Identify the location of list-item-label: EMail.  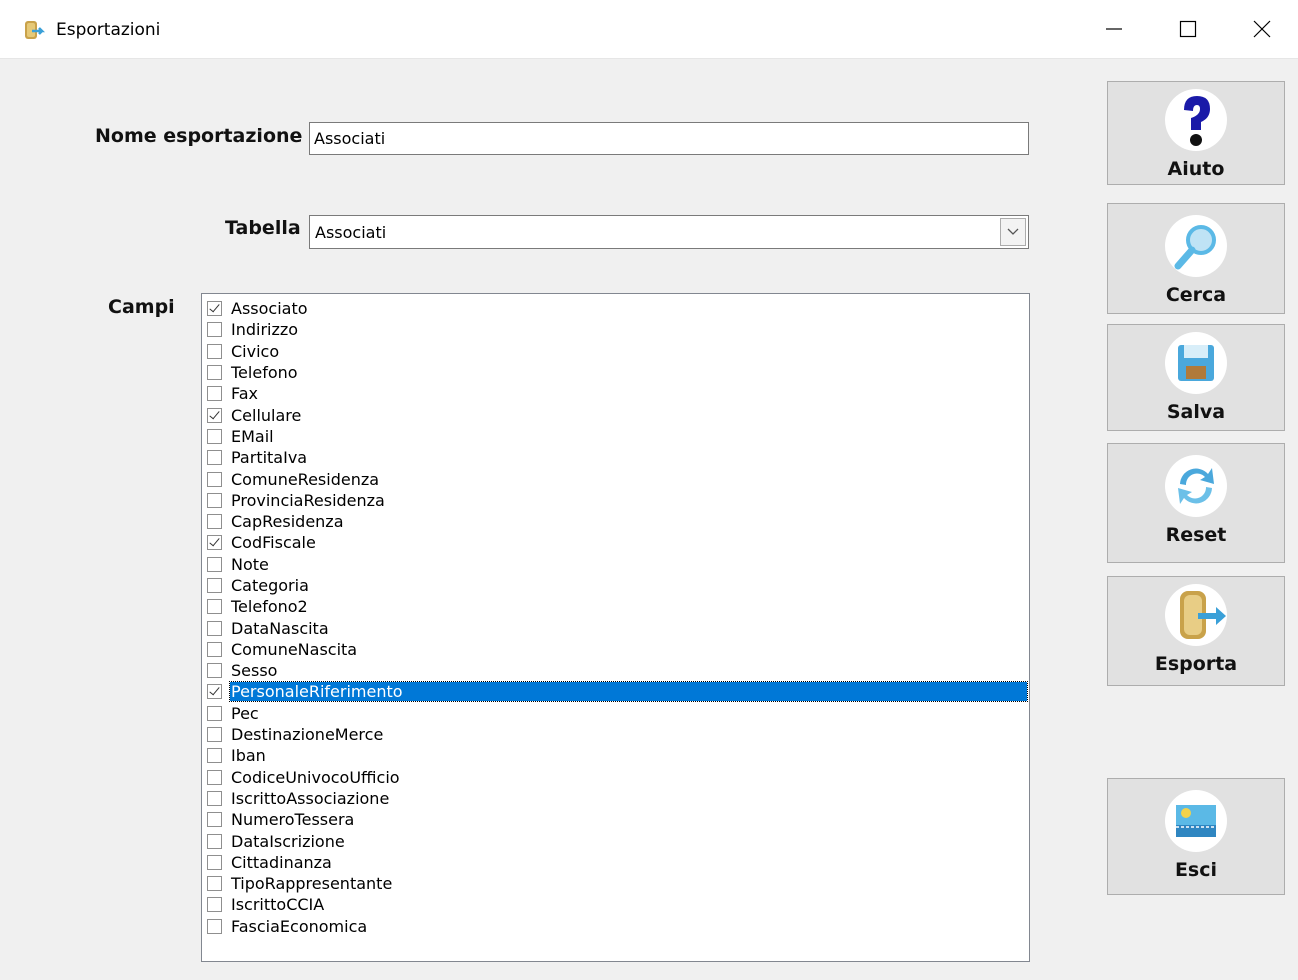
(252, 436).